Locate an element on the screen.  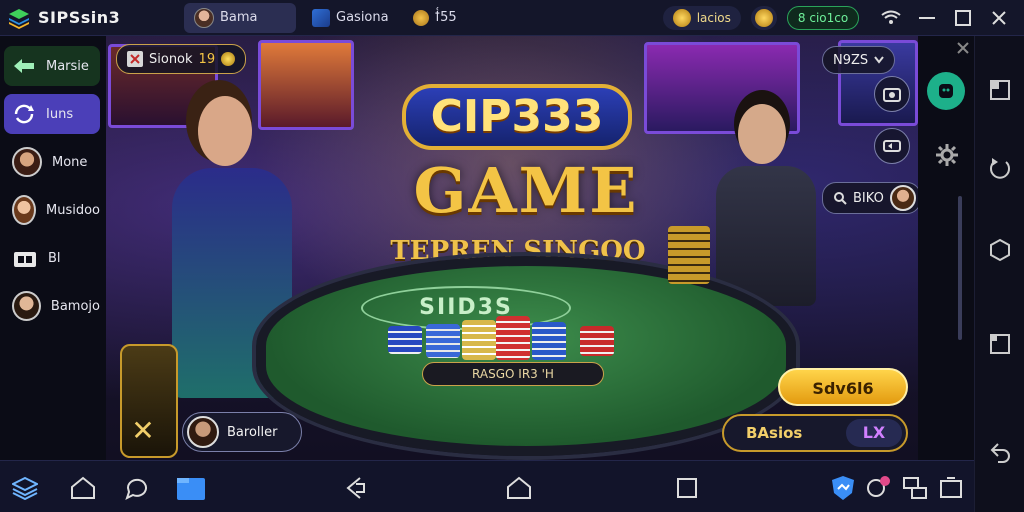
screenshot-icon is located at coordinates (951, 488).